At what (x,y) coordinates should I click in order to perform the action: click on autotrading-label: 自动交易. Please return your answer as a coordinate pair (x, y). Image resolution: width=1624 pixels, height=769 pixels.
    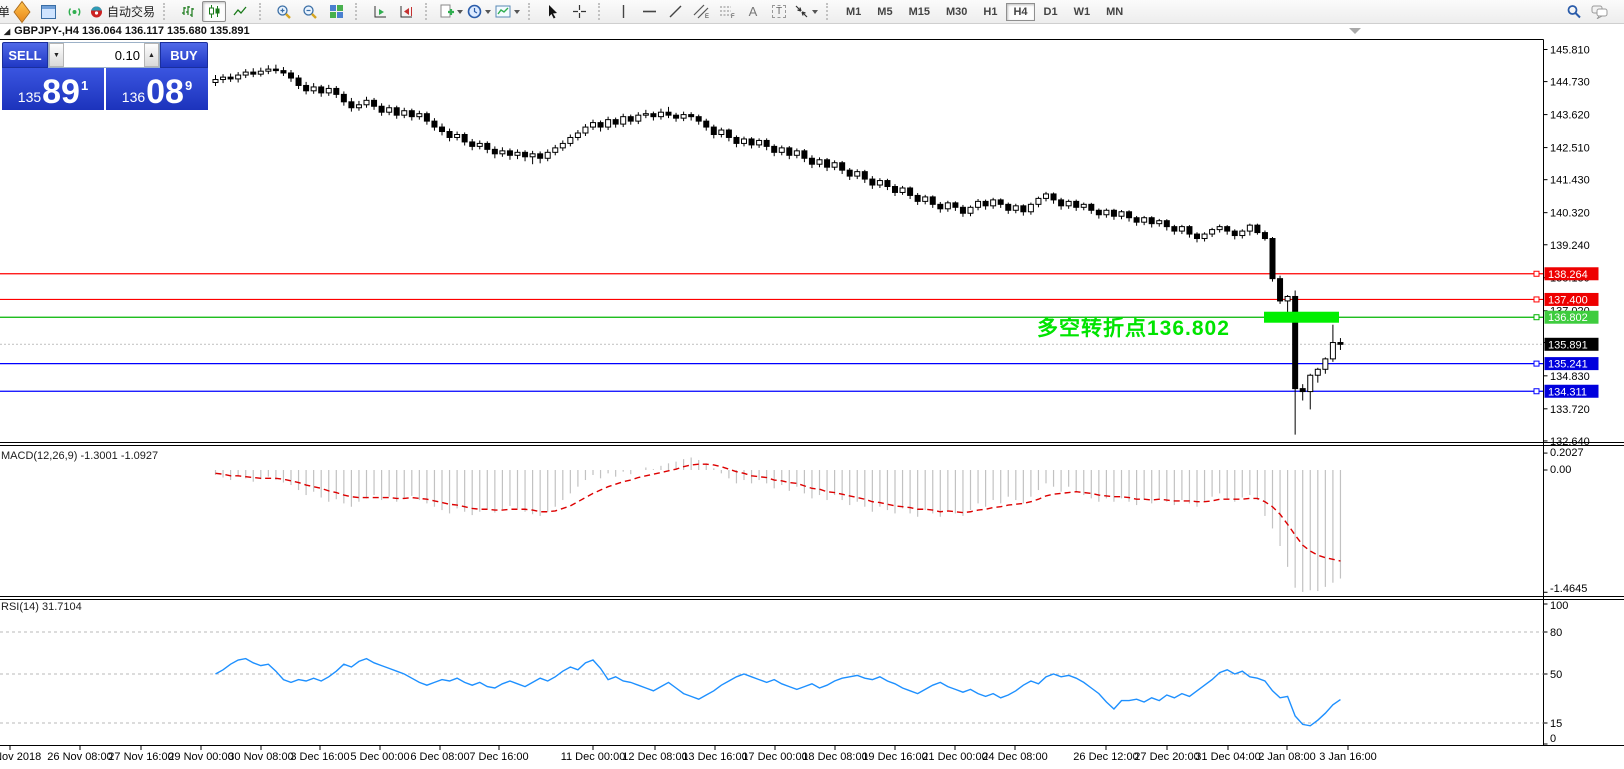
    Looking at the image, I should click on (131, 12).